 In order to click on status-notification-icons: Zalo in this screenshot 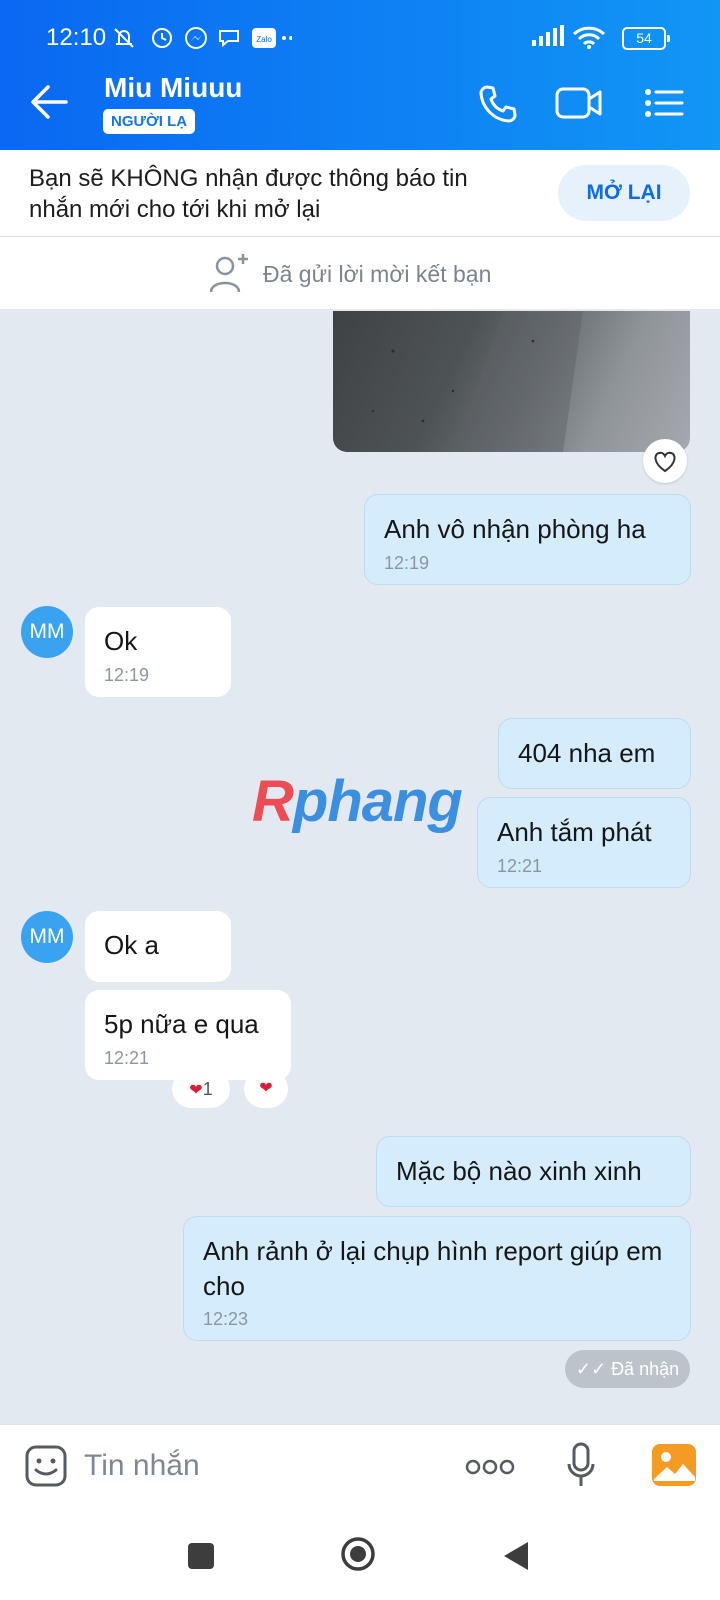, I will do `click(202, 40)`.